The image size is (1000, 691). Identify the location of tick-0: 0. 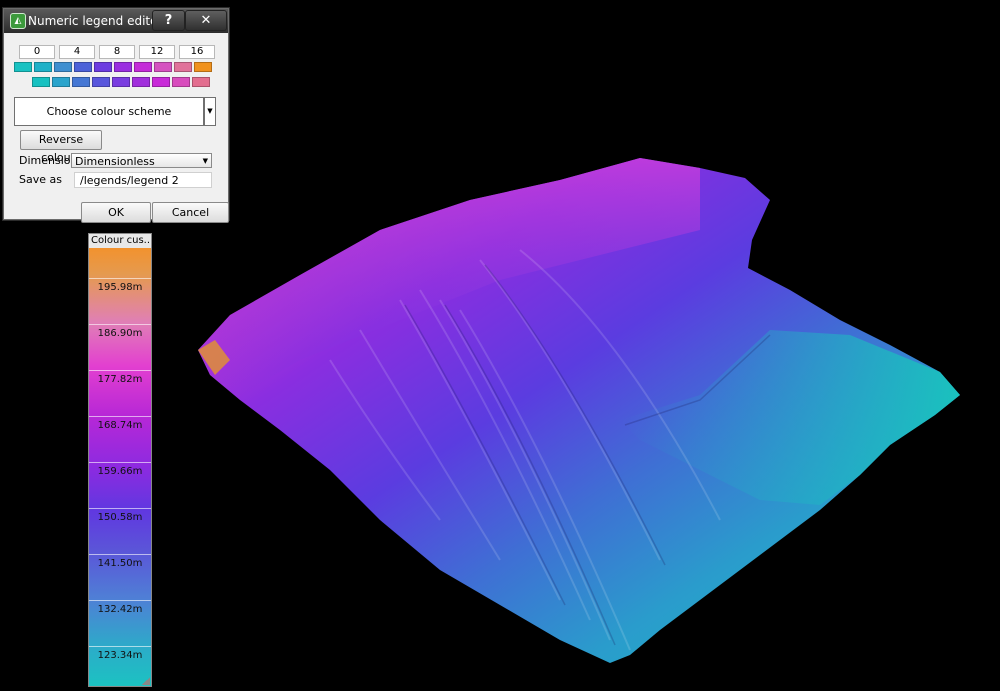
(37, 52).